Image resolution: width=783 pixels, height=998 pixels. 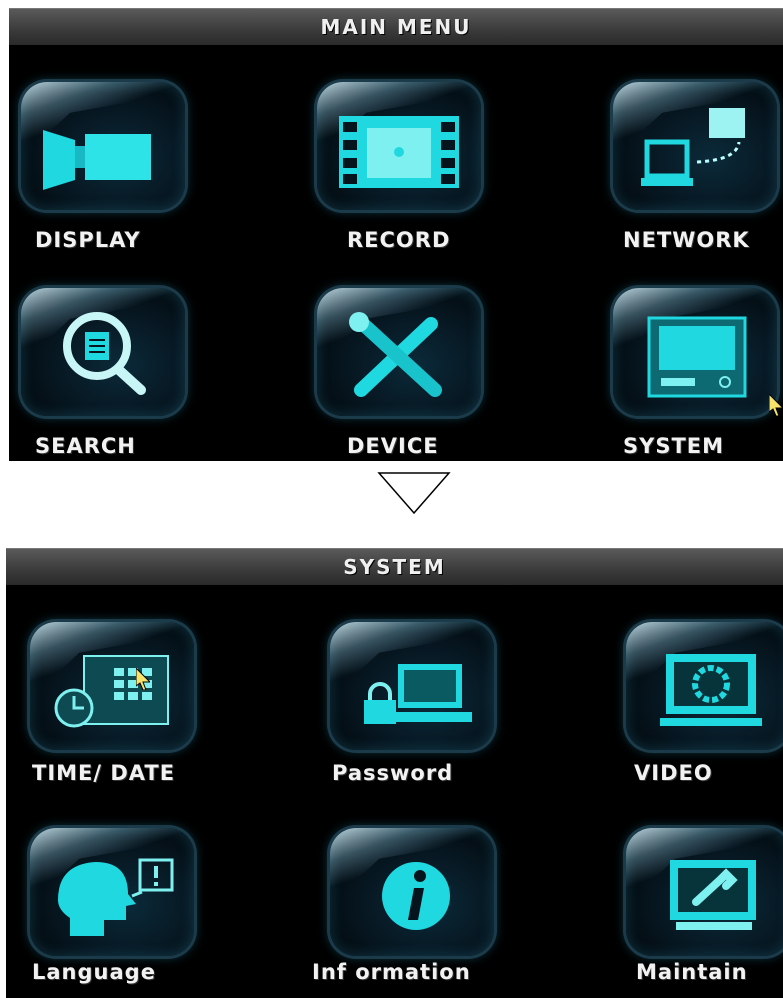 I want to click on display-menu-button, so click(x=103, y=146).